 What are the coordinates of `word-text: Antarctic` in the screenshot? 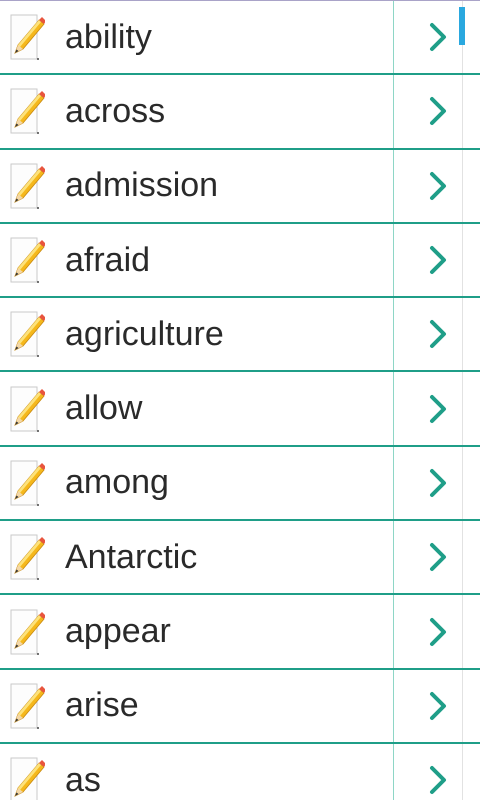 It's located at (131, 557).